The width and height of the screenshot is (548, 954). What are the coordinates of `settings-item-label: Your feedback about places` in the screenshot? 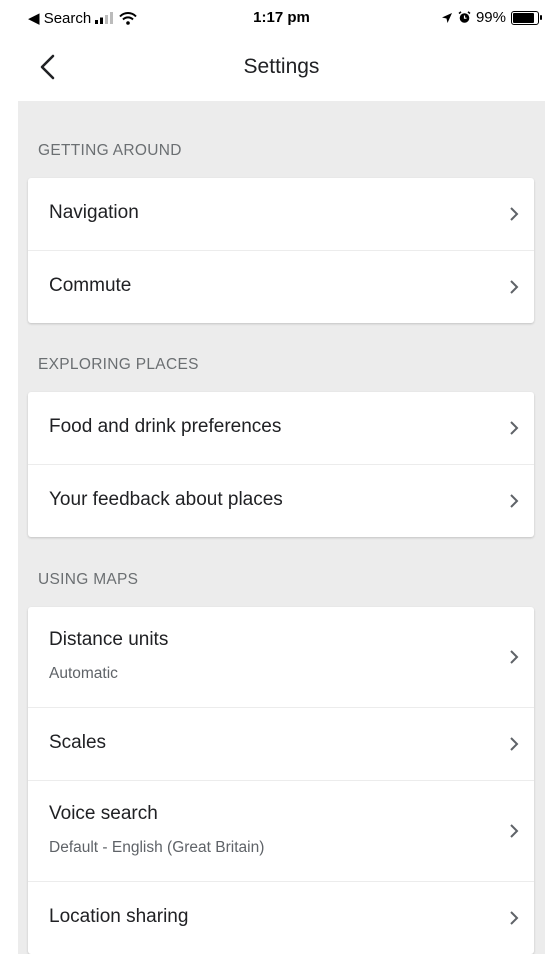 It's located at (166, 499).